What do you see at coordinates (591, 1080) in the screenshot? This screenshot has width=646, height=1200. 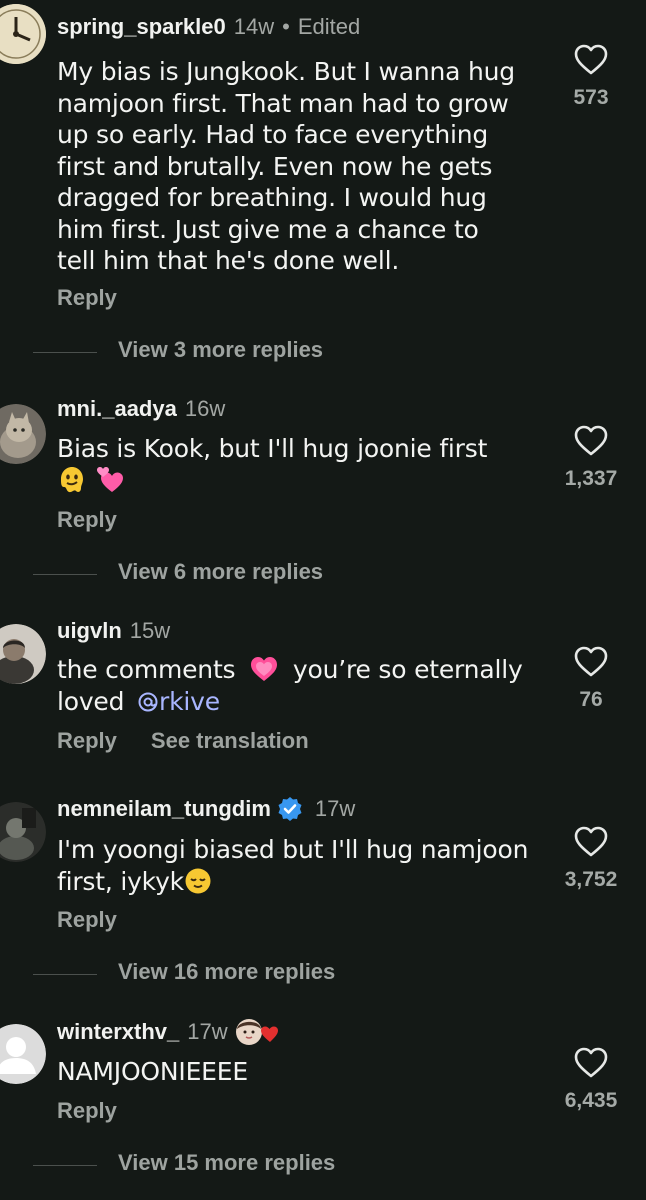 I see `like-button: 6,435` at bounding box center [591, 1080].